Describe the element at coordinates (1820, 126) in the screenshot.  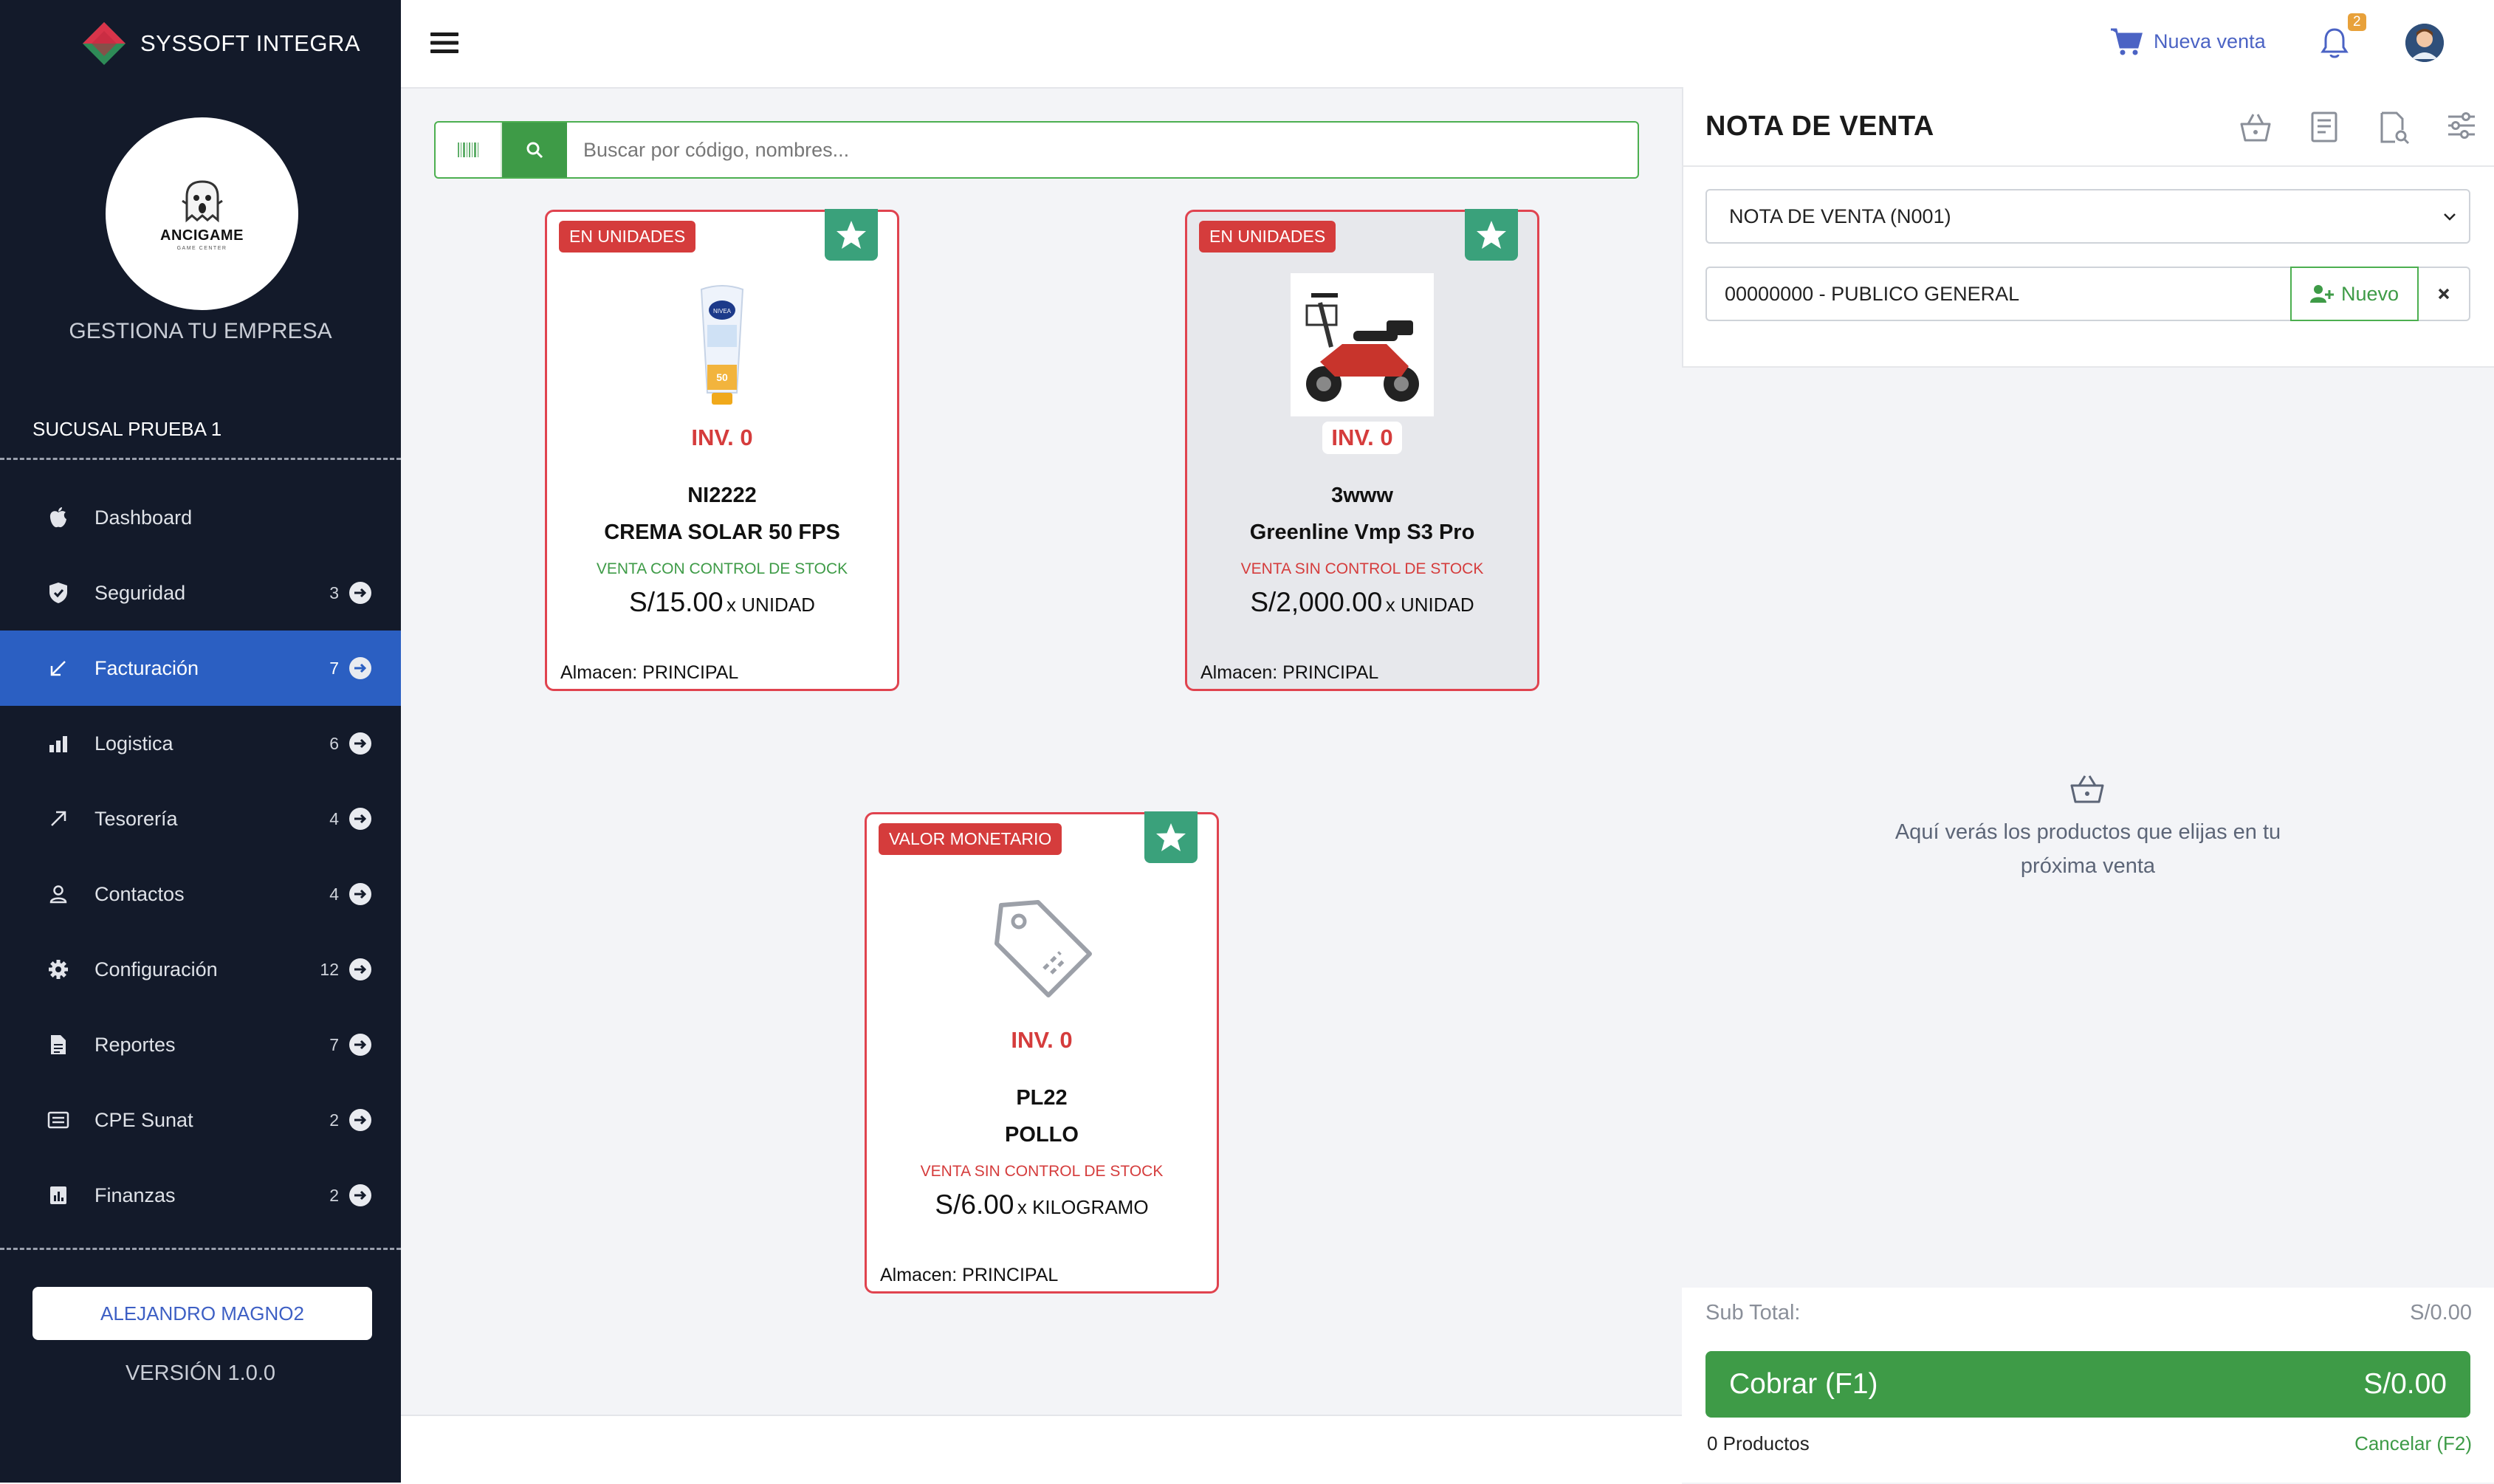
I see `panel-title: NOTA DE VENTA` at that location.